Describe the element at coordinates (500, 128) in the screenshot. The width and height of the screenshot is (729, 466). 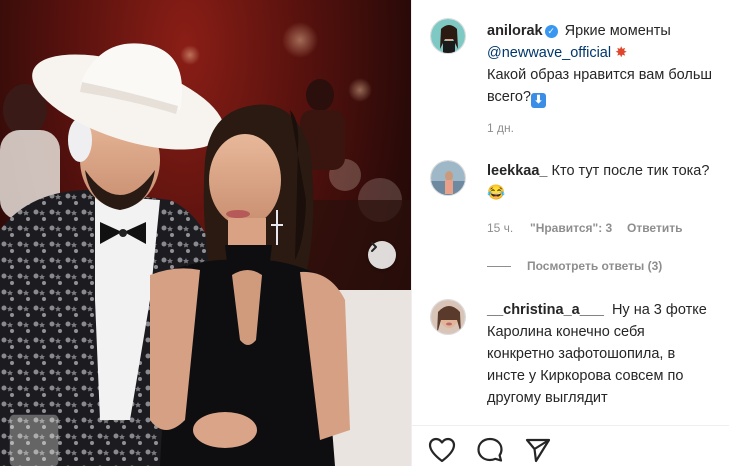
I see `post-time: 1 дн.` at that location.